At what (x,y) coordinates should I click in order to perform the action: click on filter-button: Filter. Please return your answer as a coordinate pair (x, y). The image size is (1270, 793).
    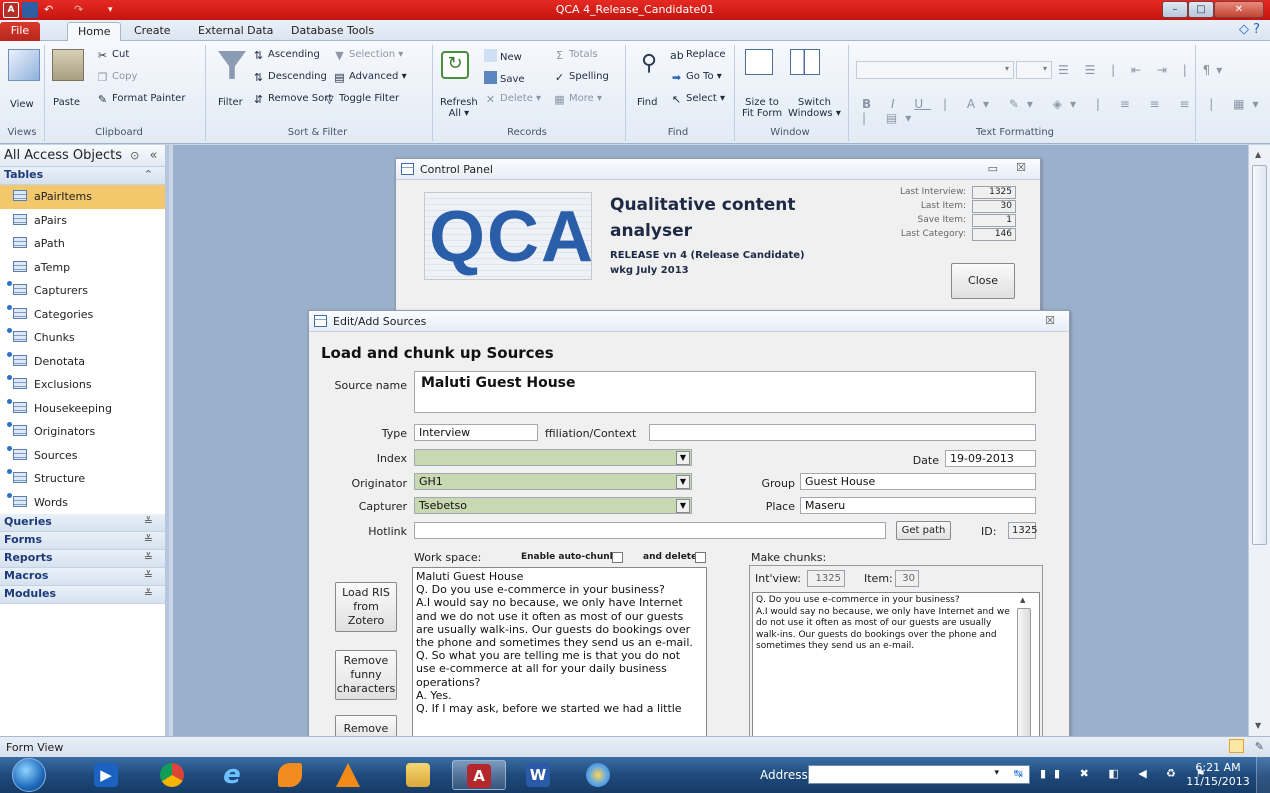
    Looking at the image, I should click on (230, 102).